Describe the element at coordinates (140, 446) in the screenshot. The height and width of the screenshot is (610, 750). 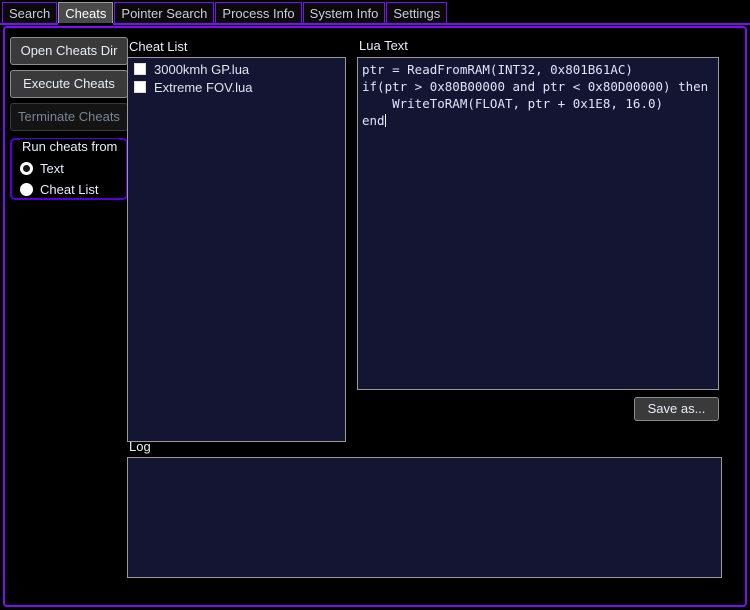
I see `log-label: Log` at that location.